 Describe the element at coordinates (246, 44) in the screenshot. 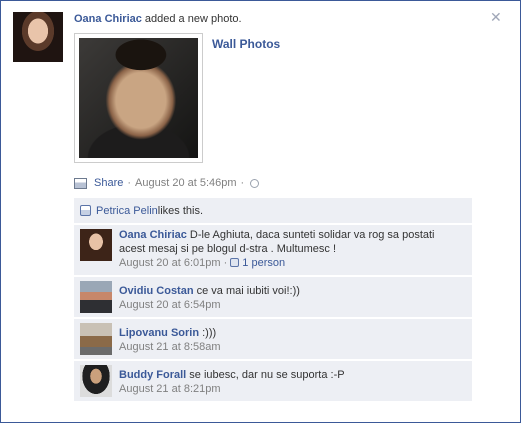

I see `album-link: Wall Photos` at that location.